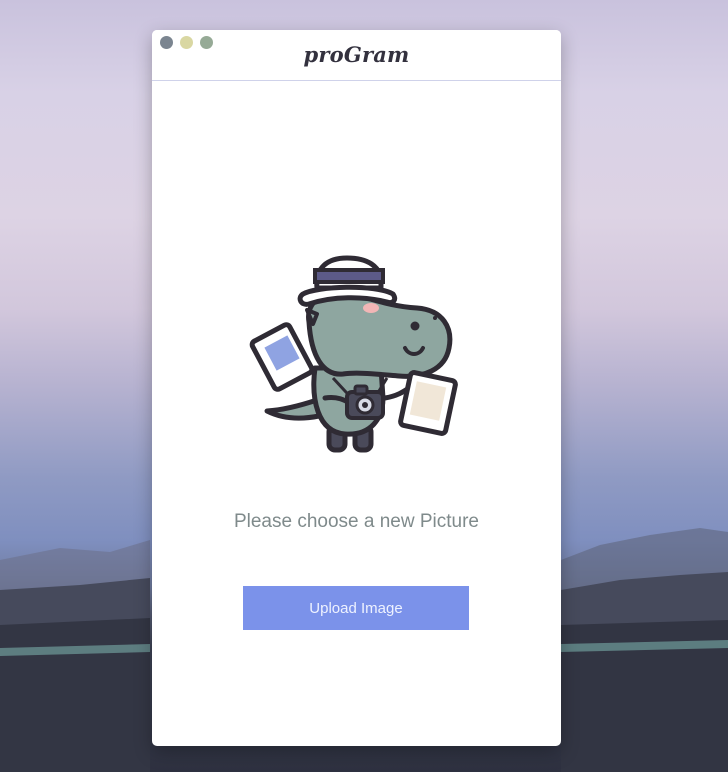 The width and height of the screenshot is (728, 772). Describe the element at coordinates (365, 402) in the screenshot. I see `camera-icon` at that location.